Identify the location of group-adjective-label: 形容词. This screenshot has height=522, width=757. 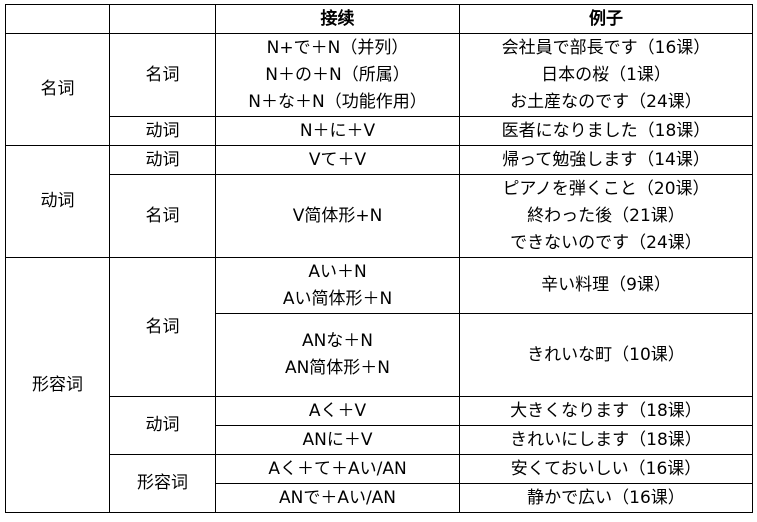
(57, 385).